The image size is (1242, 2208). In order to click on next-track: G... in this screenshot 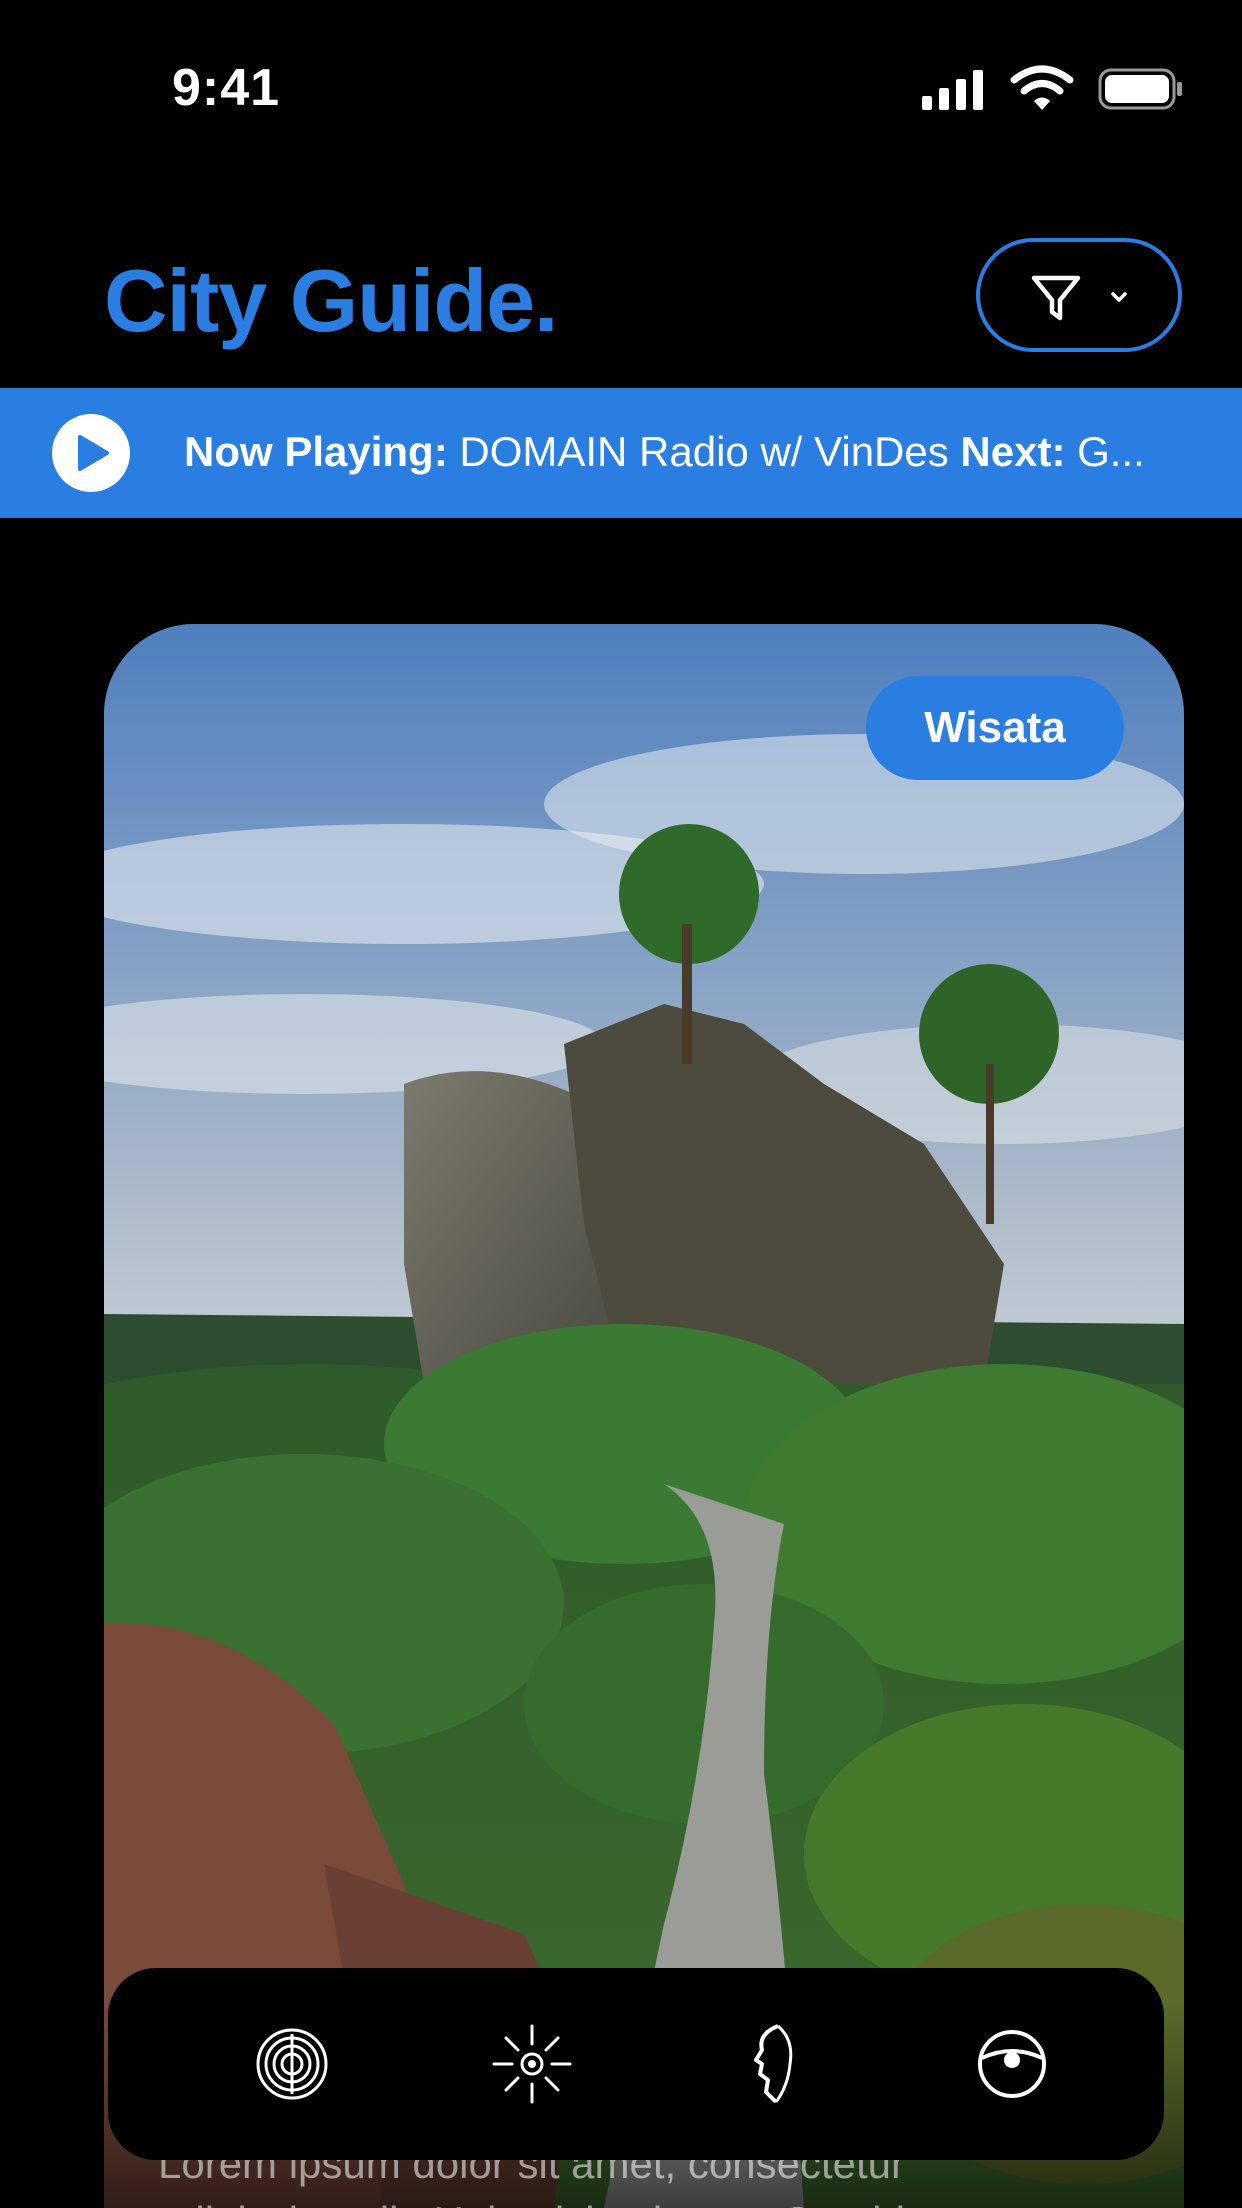, I will do `click(1105, 451)`.